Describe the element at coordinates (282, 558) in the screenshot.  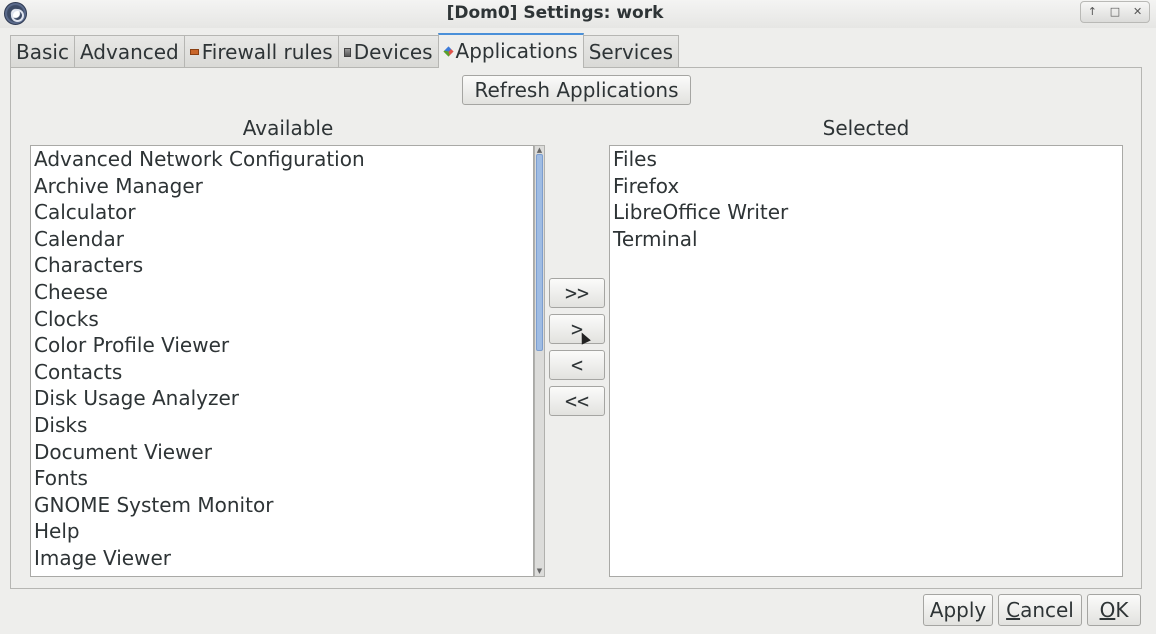
I see `list-item: Image Viewer` at that location.